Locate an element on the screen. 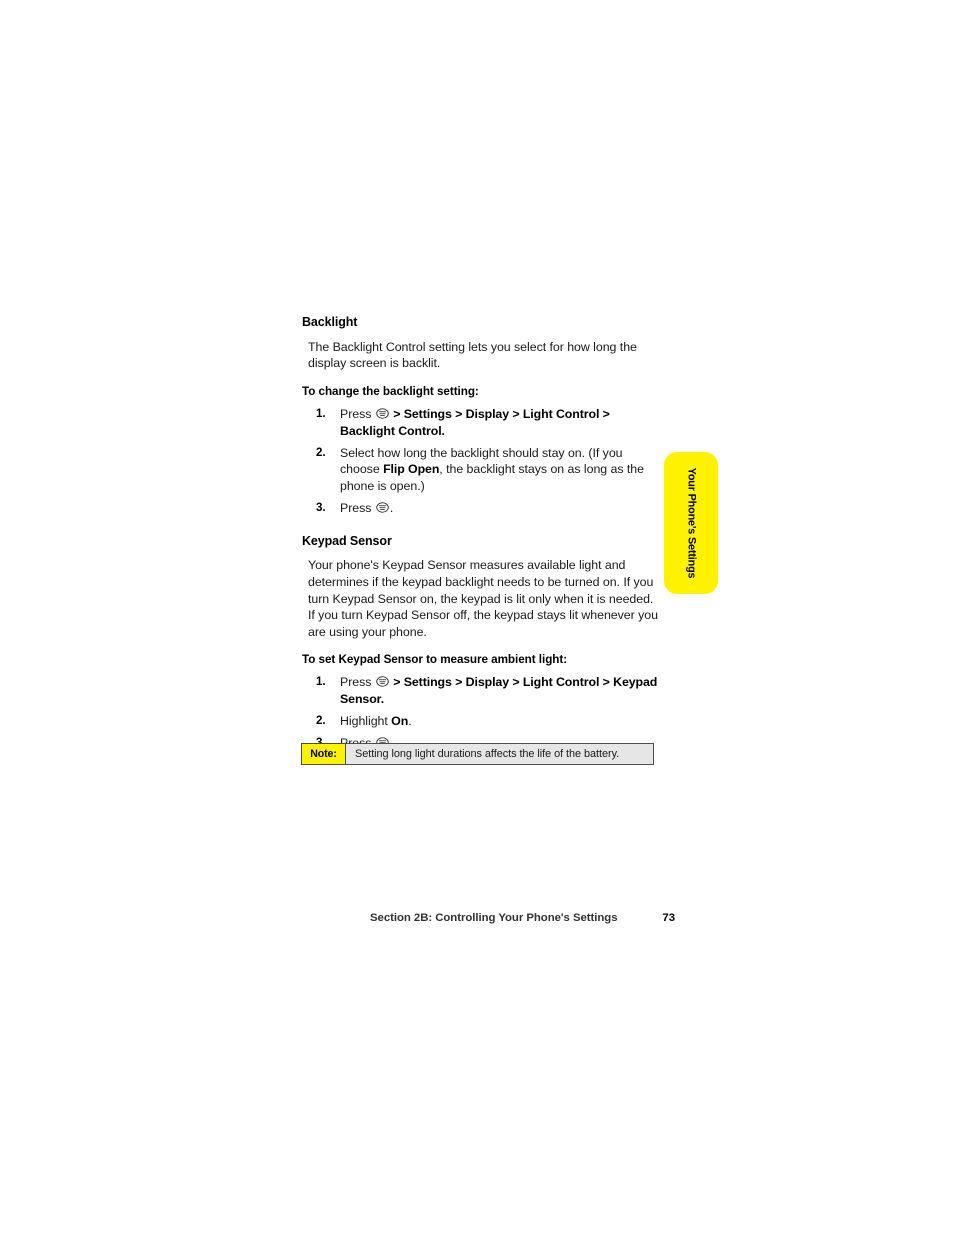  step-text-bold: On is located at coordinates (400, 721).